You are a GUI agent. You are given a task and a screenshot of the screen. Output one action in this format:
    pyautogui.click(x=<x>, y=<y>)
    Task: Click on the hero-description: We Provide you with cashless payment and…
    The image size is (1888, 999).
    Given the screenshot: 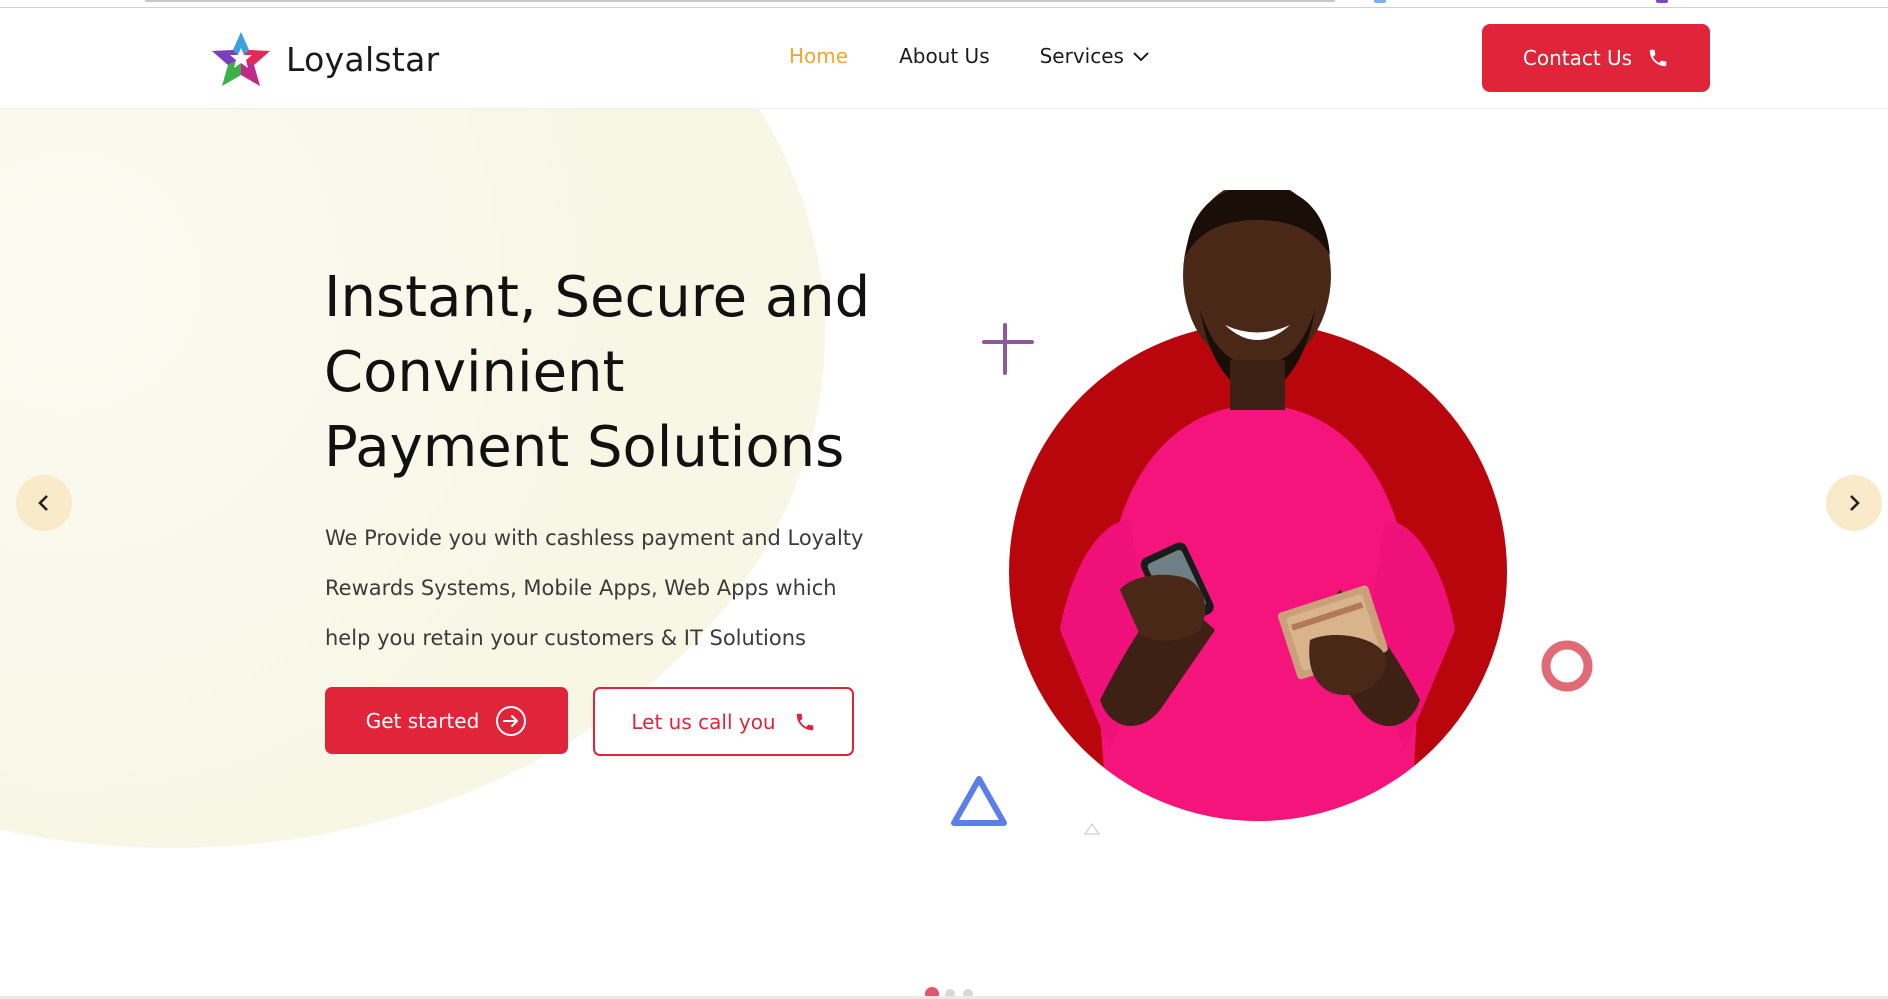 What is the action you would take?
    pyautogui.click(x=594, y=588)
    